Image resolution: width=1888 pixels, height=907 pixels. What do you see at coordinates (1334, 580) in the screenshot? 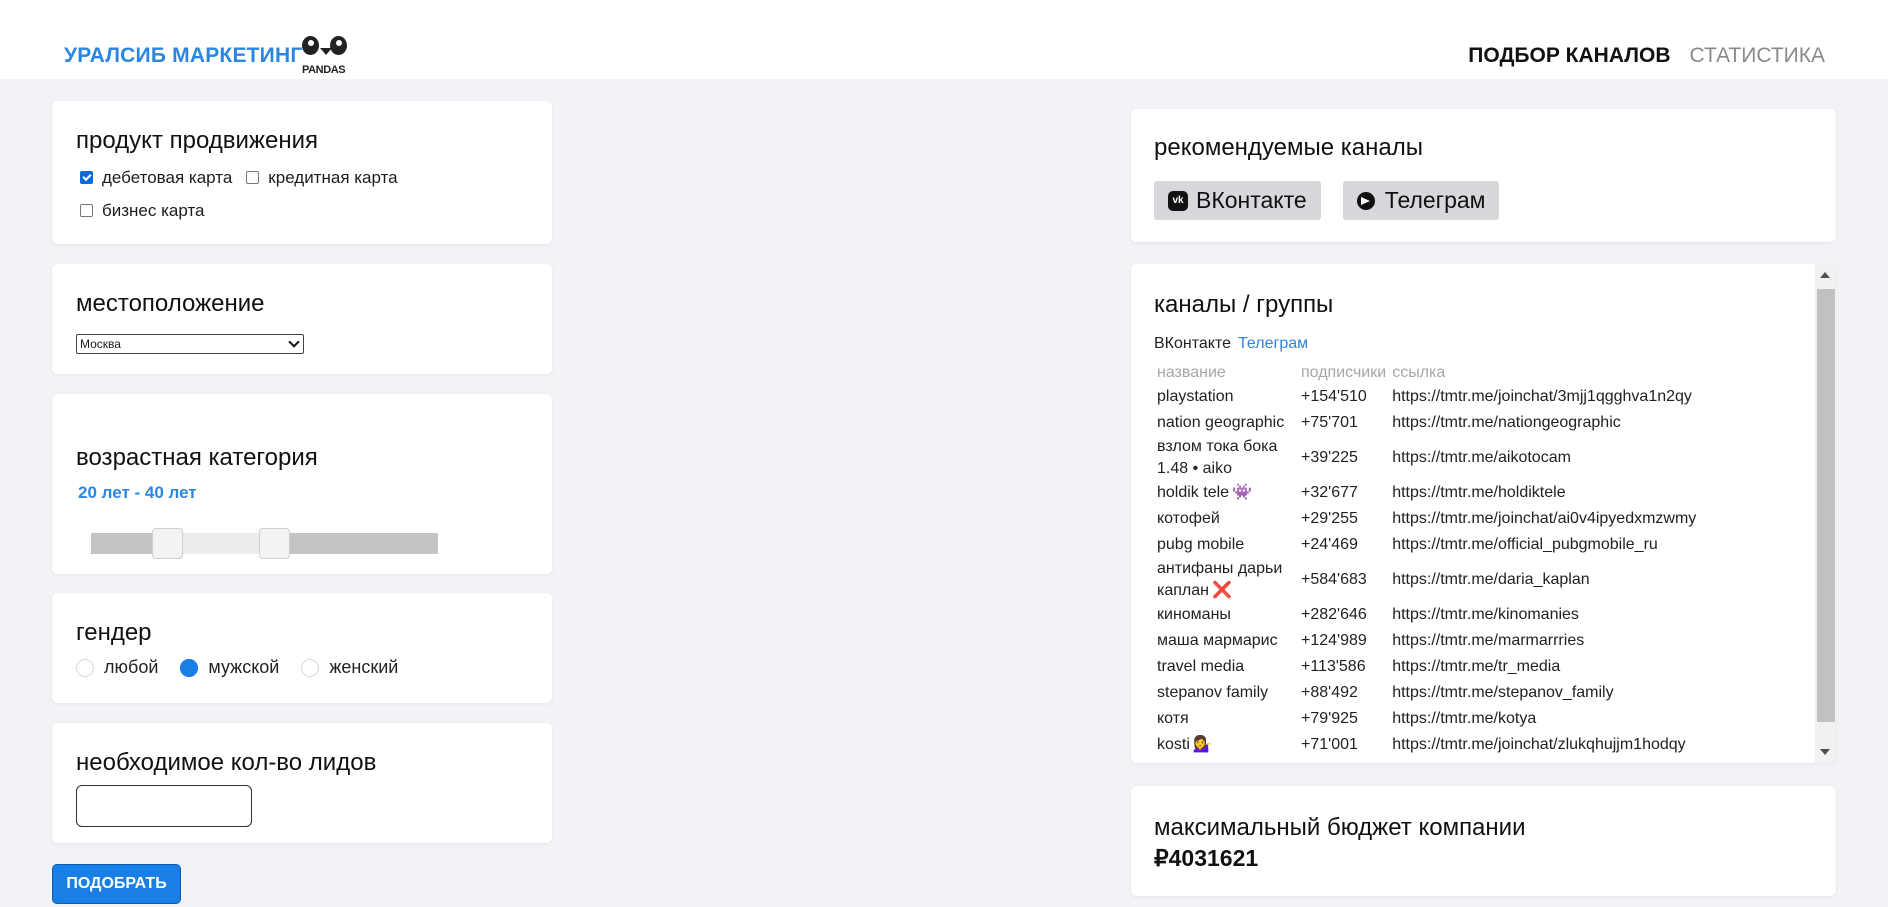
I see `channel-subscribers-text: +584'683` at bounding box center [1334, 580].